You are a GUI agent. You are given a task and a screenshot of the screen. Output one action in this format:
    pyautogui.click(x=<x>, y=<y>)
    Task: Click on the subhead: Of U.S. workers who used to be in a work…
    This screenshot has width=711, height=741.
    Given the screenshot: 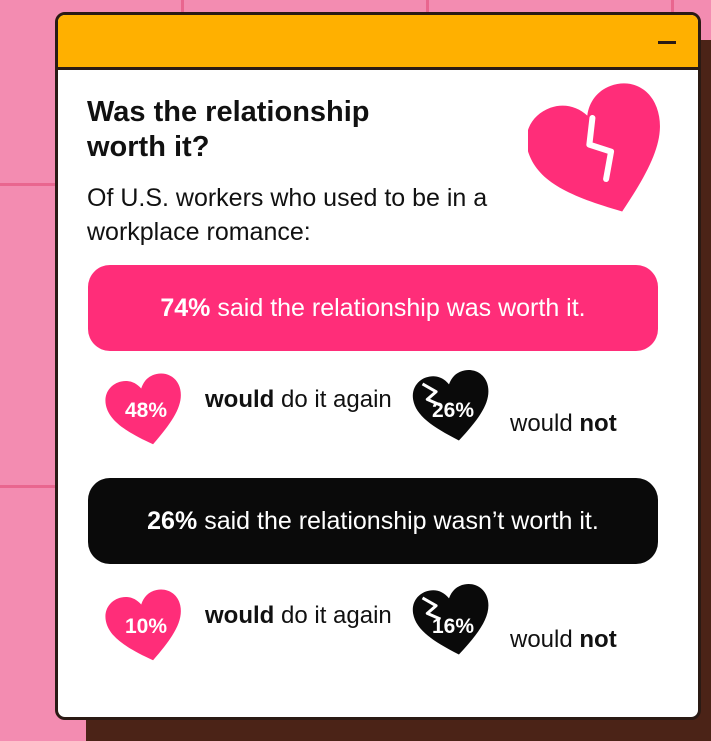 What is the action you would take?
    pyautogui.click(x=287, y=215)
    